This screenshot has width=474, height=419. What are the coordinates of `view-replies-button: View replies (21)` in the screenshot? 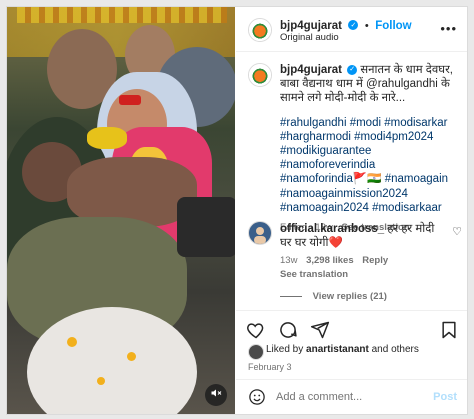 It's located at (350, 296).